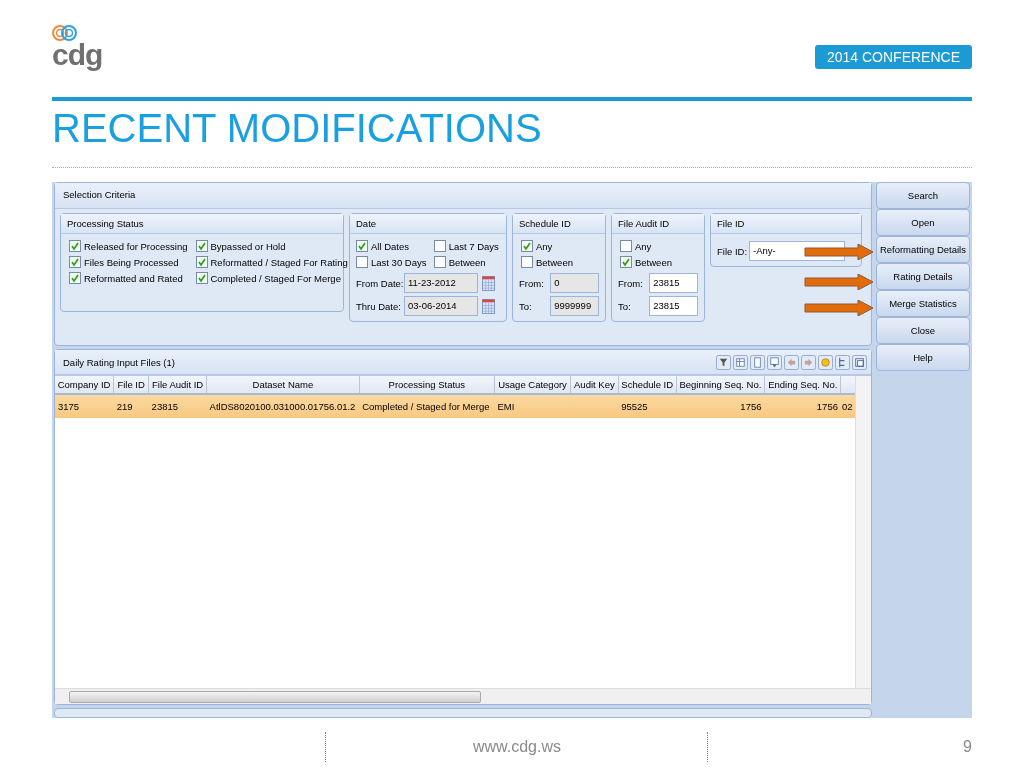 This screenshot has width=1024, height=768. Describe the element at coordinates (133, 278) in the screenshot. I see `checkbox-label: Reformatted and Rated` at that location.